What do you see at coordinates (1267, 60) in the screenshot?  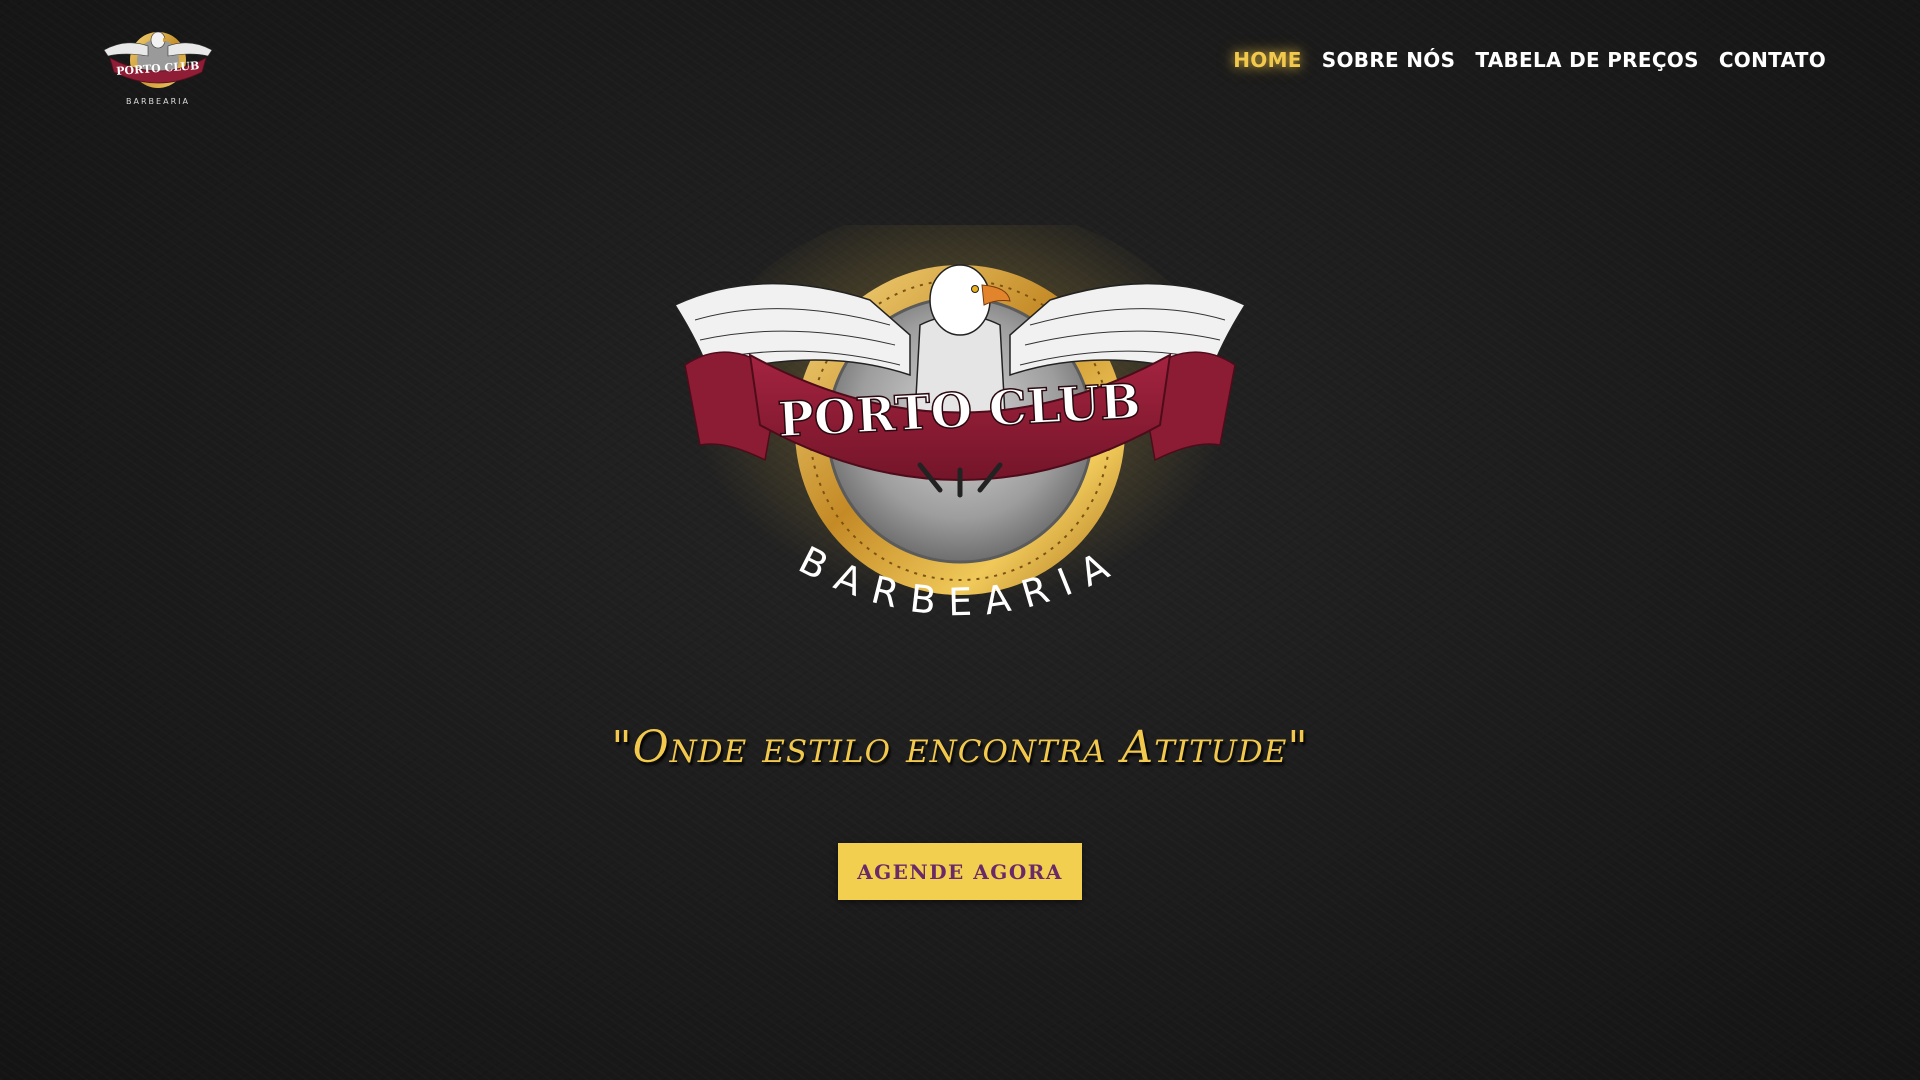 I see `nav-home: HOME` at bounding box center [1267, 60].